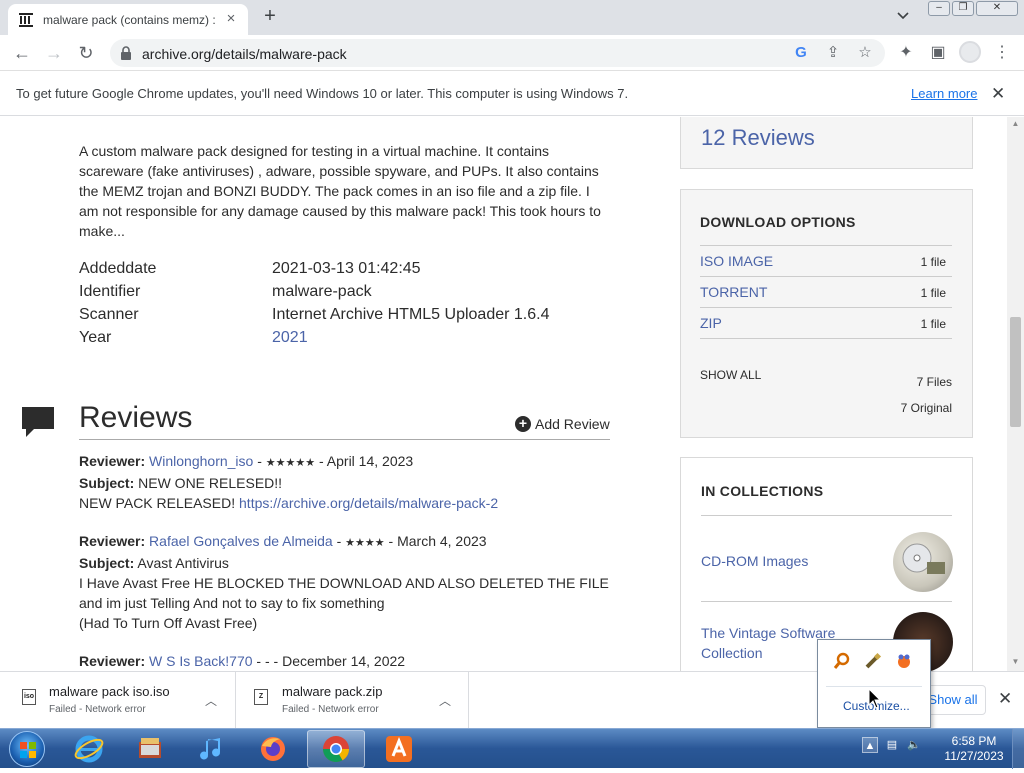  I want to click on google-translate-icon: G, so click(801, 53).